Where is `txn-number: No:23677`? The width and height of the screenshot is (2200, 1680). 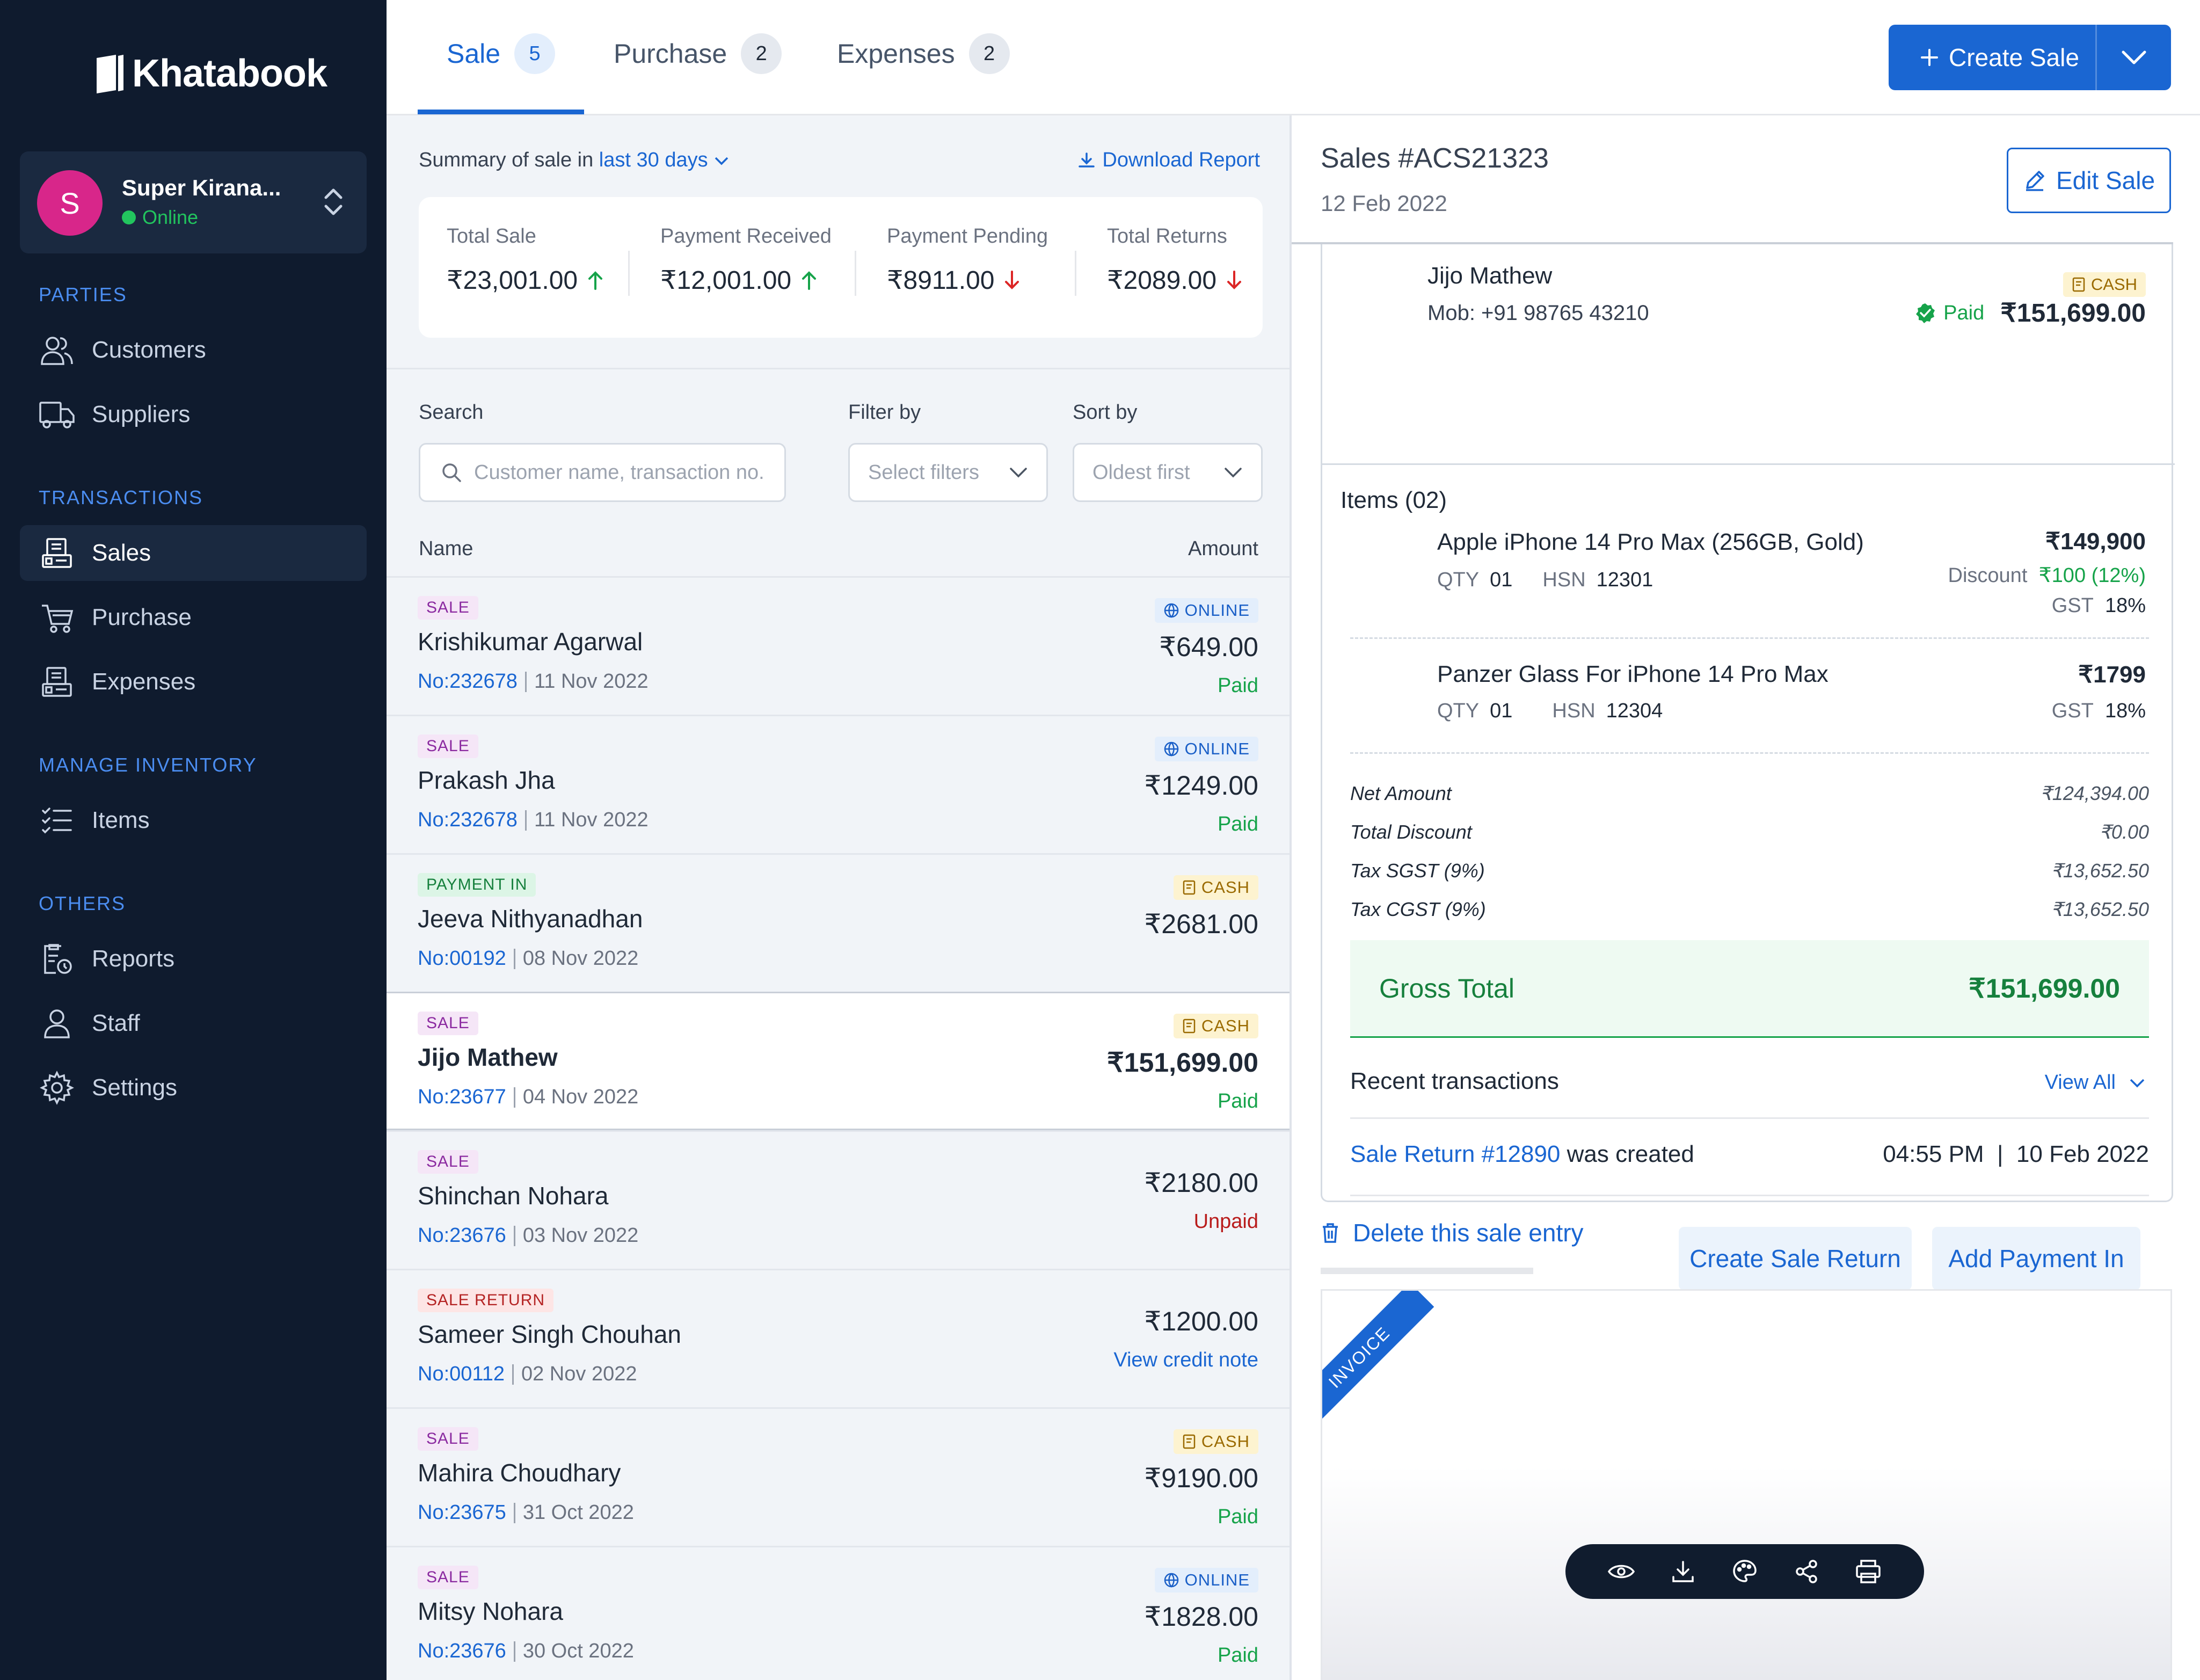 txn-number: No:23677 is located at coordinates (462, 1097).